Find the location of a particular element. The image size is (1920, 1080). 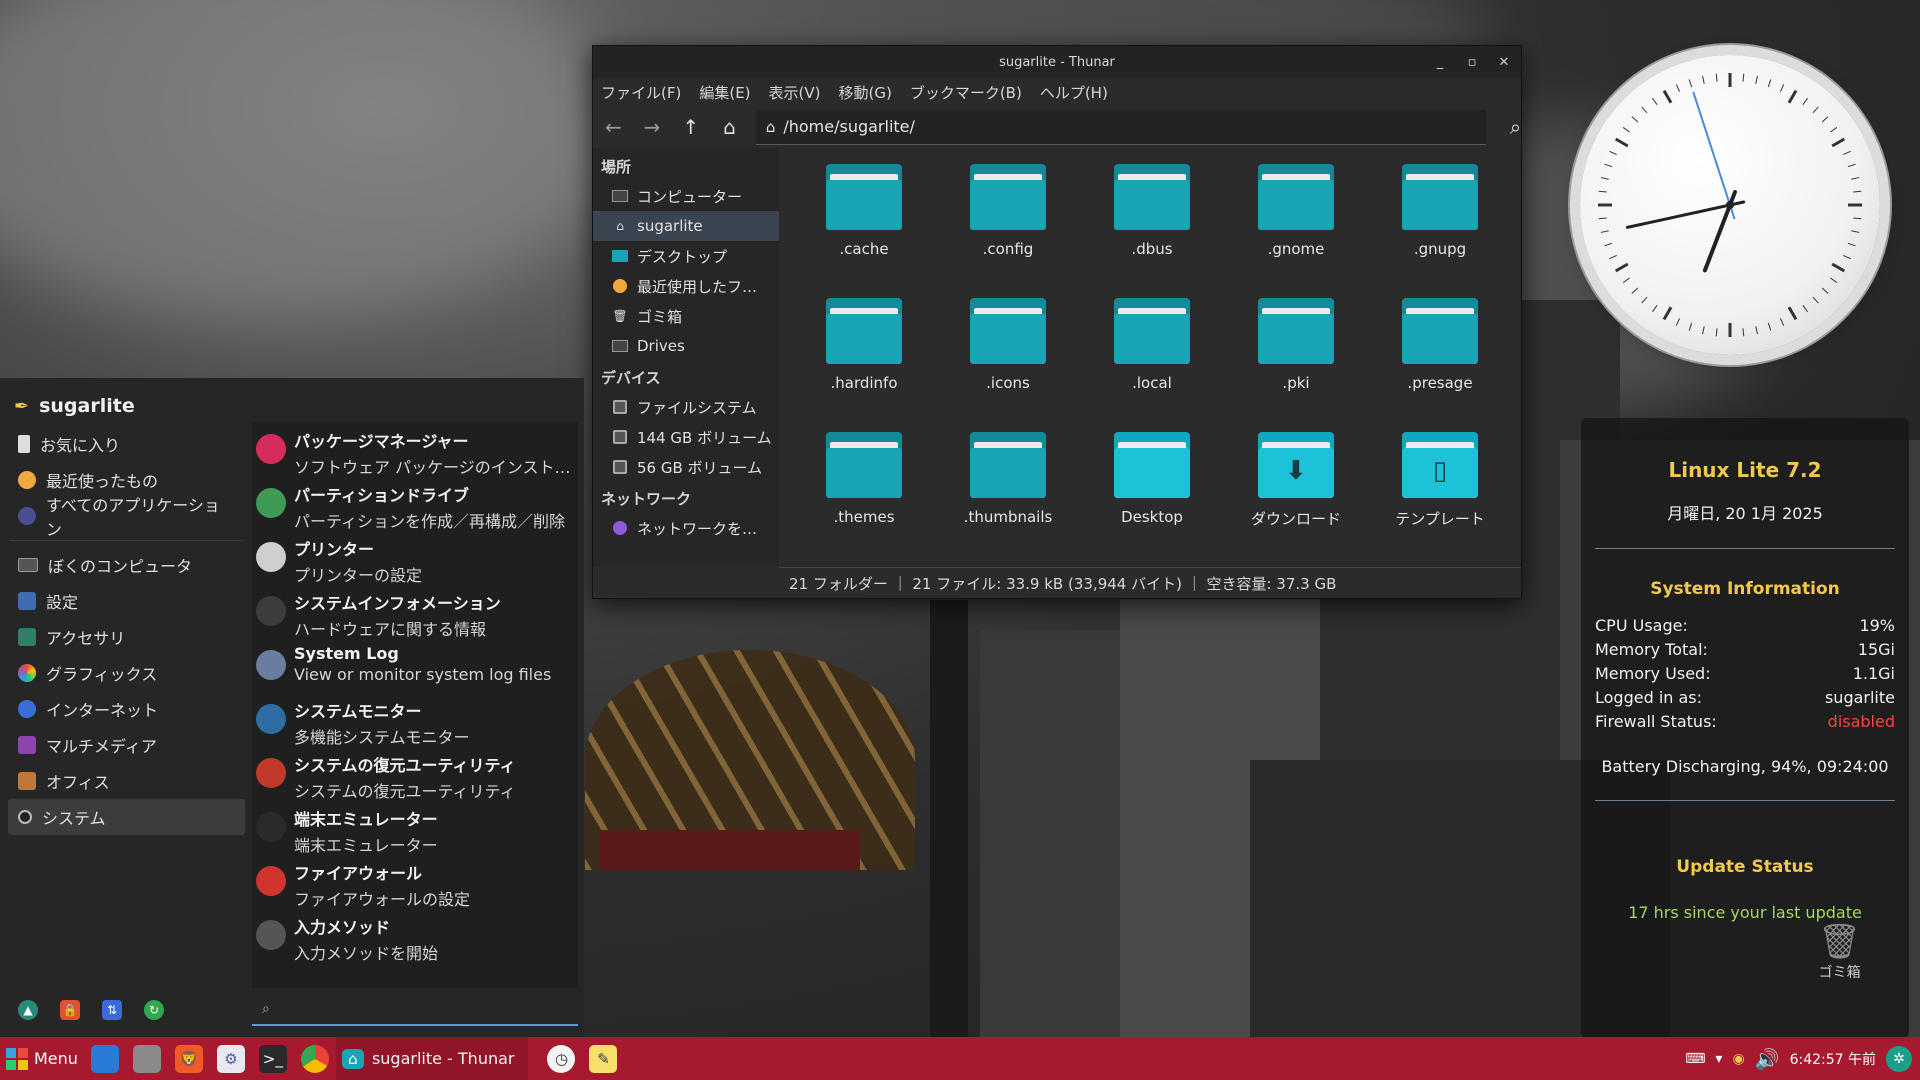

category-my-computer: ぼくのコンピュータ is located at coordinates (114, 565).